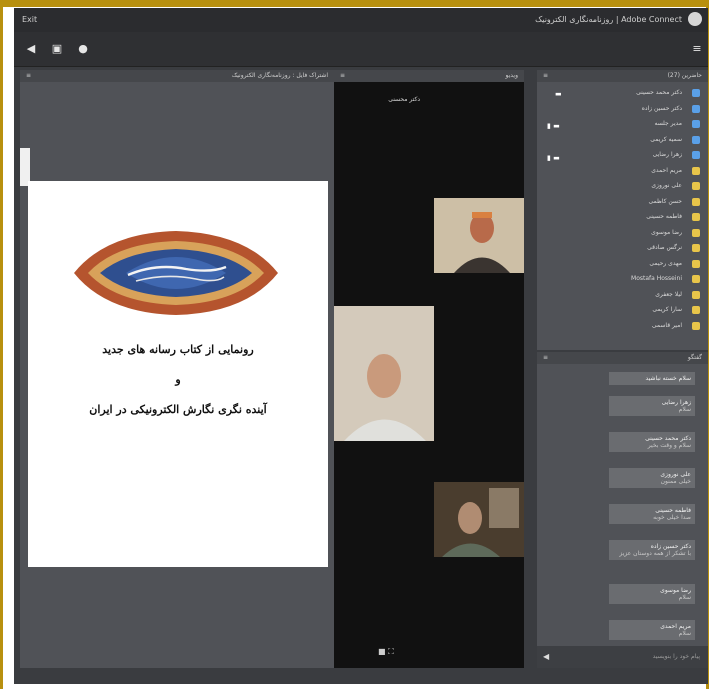 The width and height of the screenshot is (709, 689). Describe the element at coordinates (546, 656) in the screenshot. I see `send-icon: ◀` at that location.